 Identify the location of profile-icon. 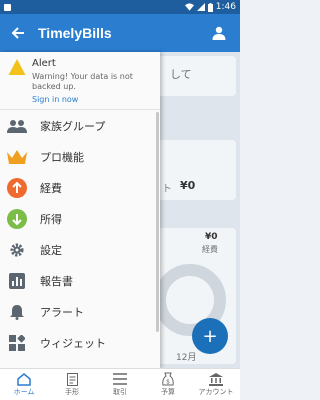
(219, 33).